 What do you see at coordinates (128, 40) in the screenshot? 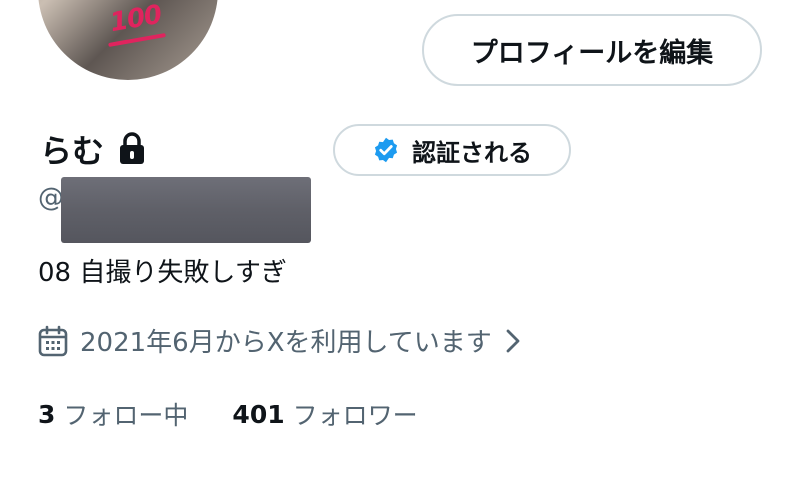
I see `avatar: 100` at bounding box center [128, 40].